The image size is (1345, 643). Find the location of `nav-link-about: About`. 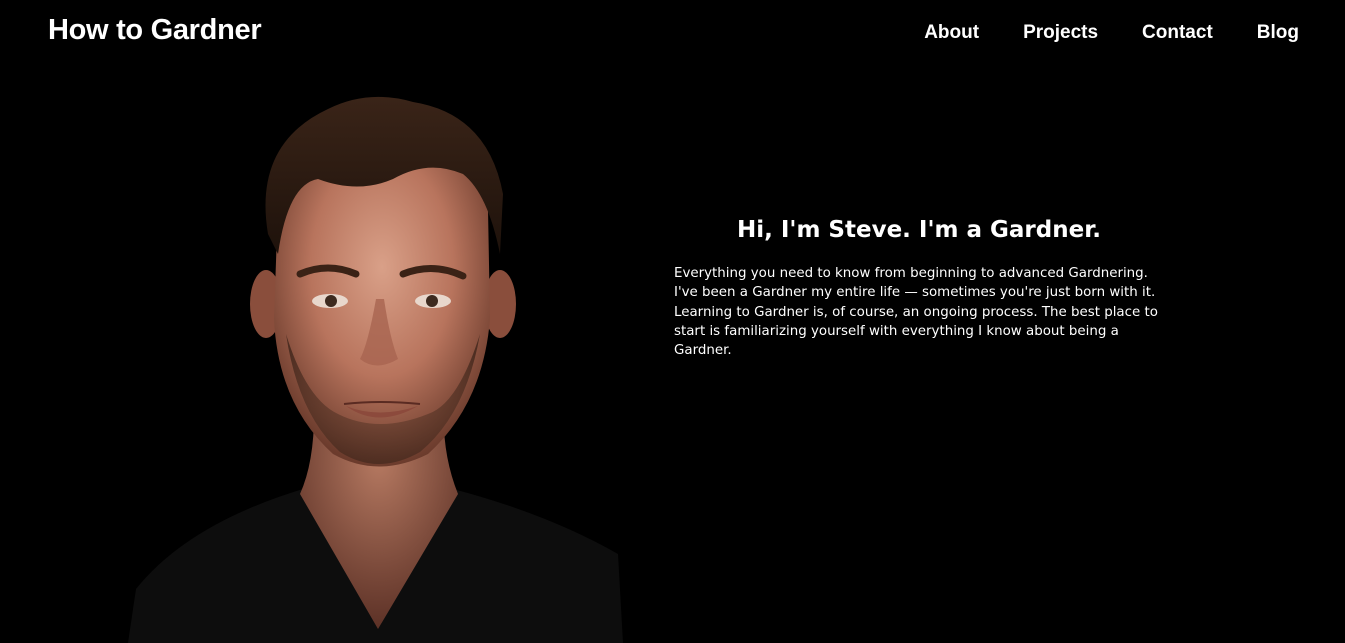

nav-link-about: About is located at coordinates (951, 33).